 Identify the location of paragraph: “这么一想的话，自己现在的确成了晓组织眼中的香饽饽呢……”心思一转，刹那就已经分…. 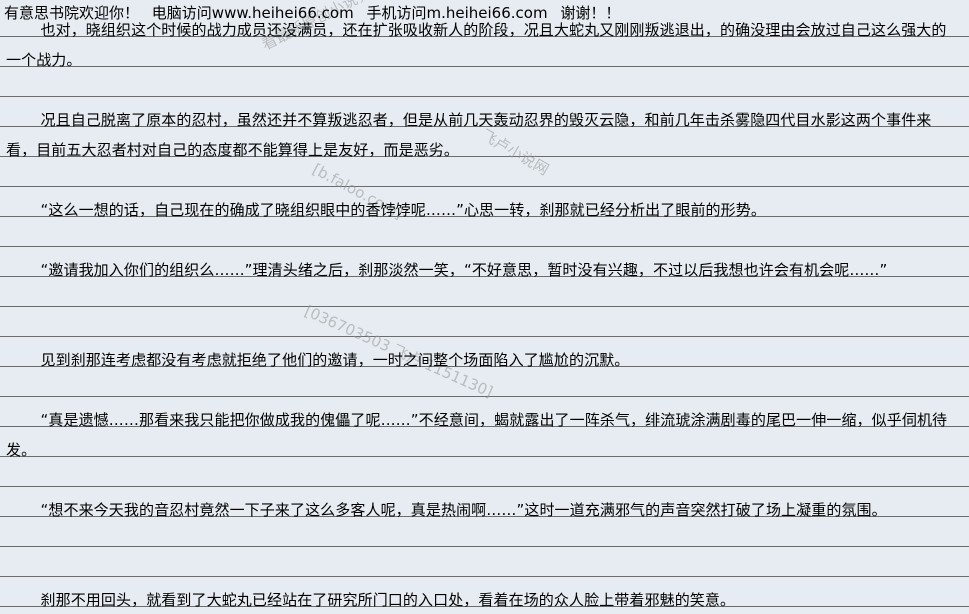
(403, 210).